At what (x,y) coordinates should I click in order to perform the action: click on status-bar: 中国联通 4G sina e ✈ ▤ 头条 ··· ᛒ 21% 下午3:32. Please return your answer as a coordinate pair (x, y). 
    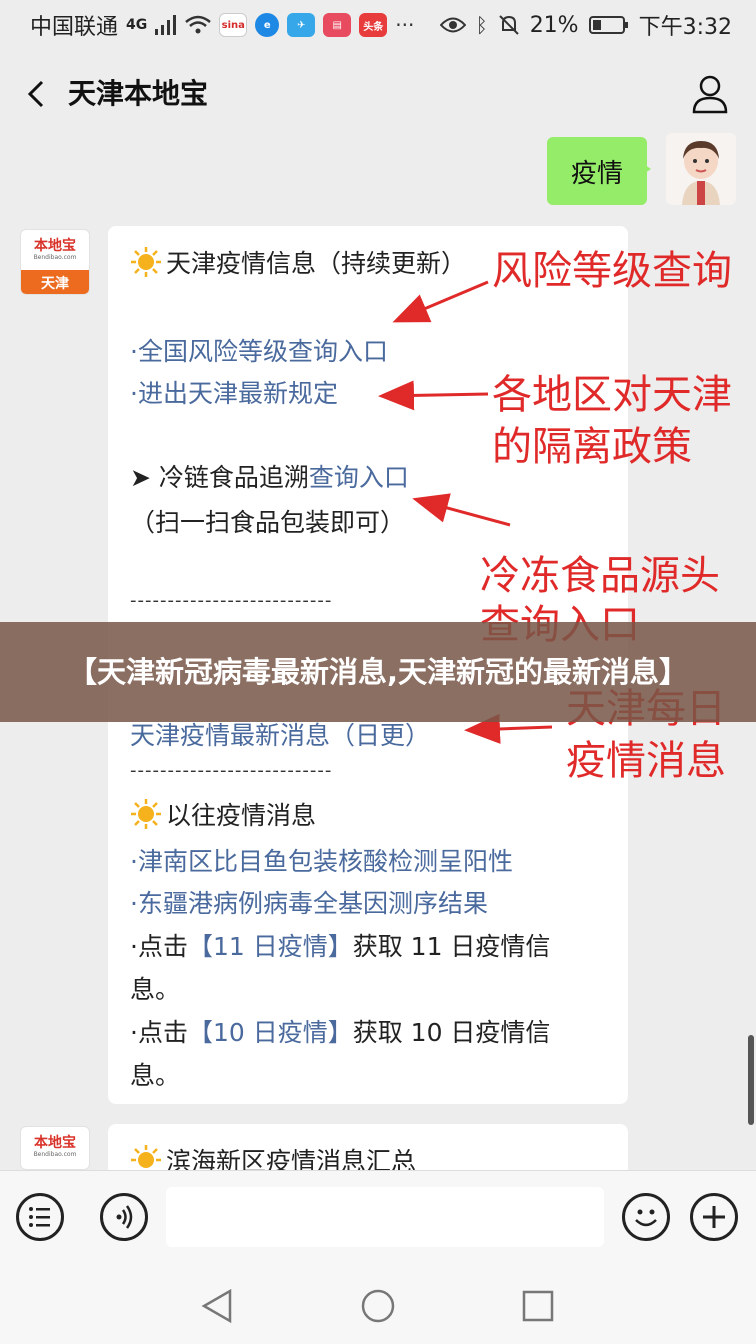
    Looking at the image, I should click on (378, 25).